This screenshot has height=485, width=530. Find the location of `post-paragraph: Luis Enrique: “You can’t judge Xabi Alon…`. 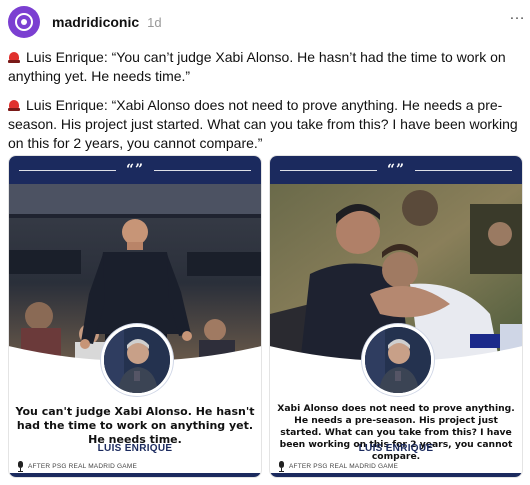

post-paragraph: Luis Enrique: “You can’t judge Xabi Alon… is located at coordinates (264, 67).